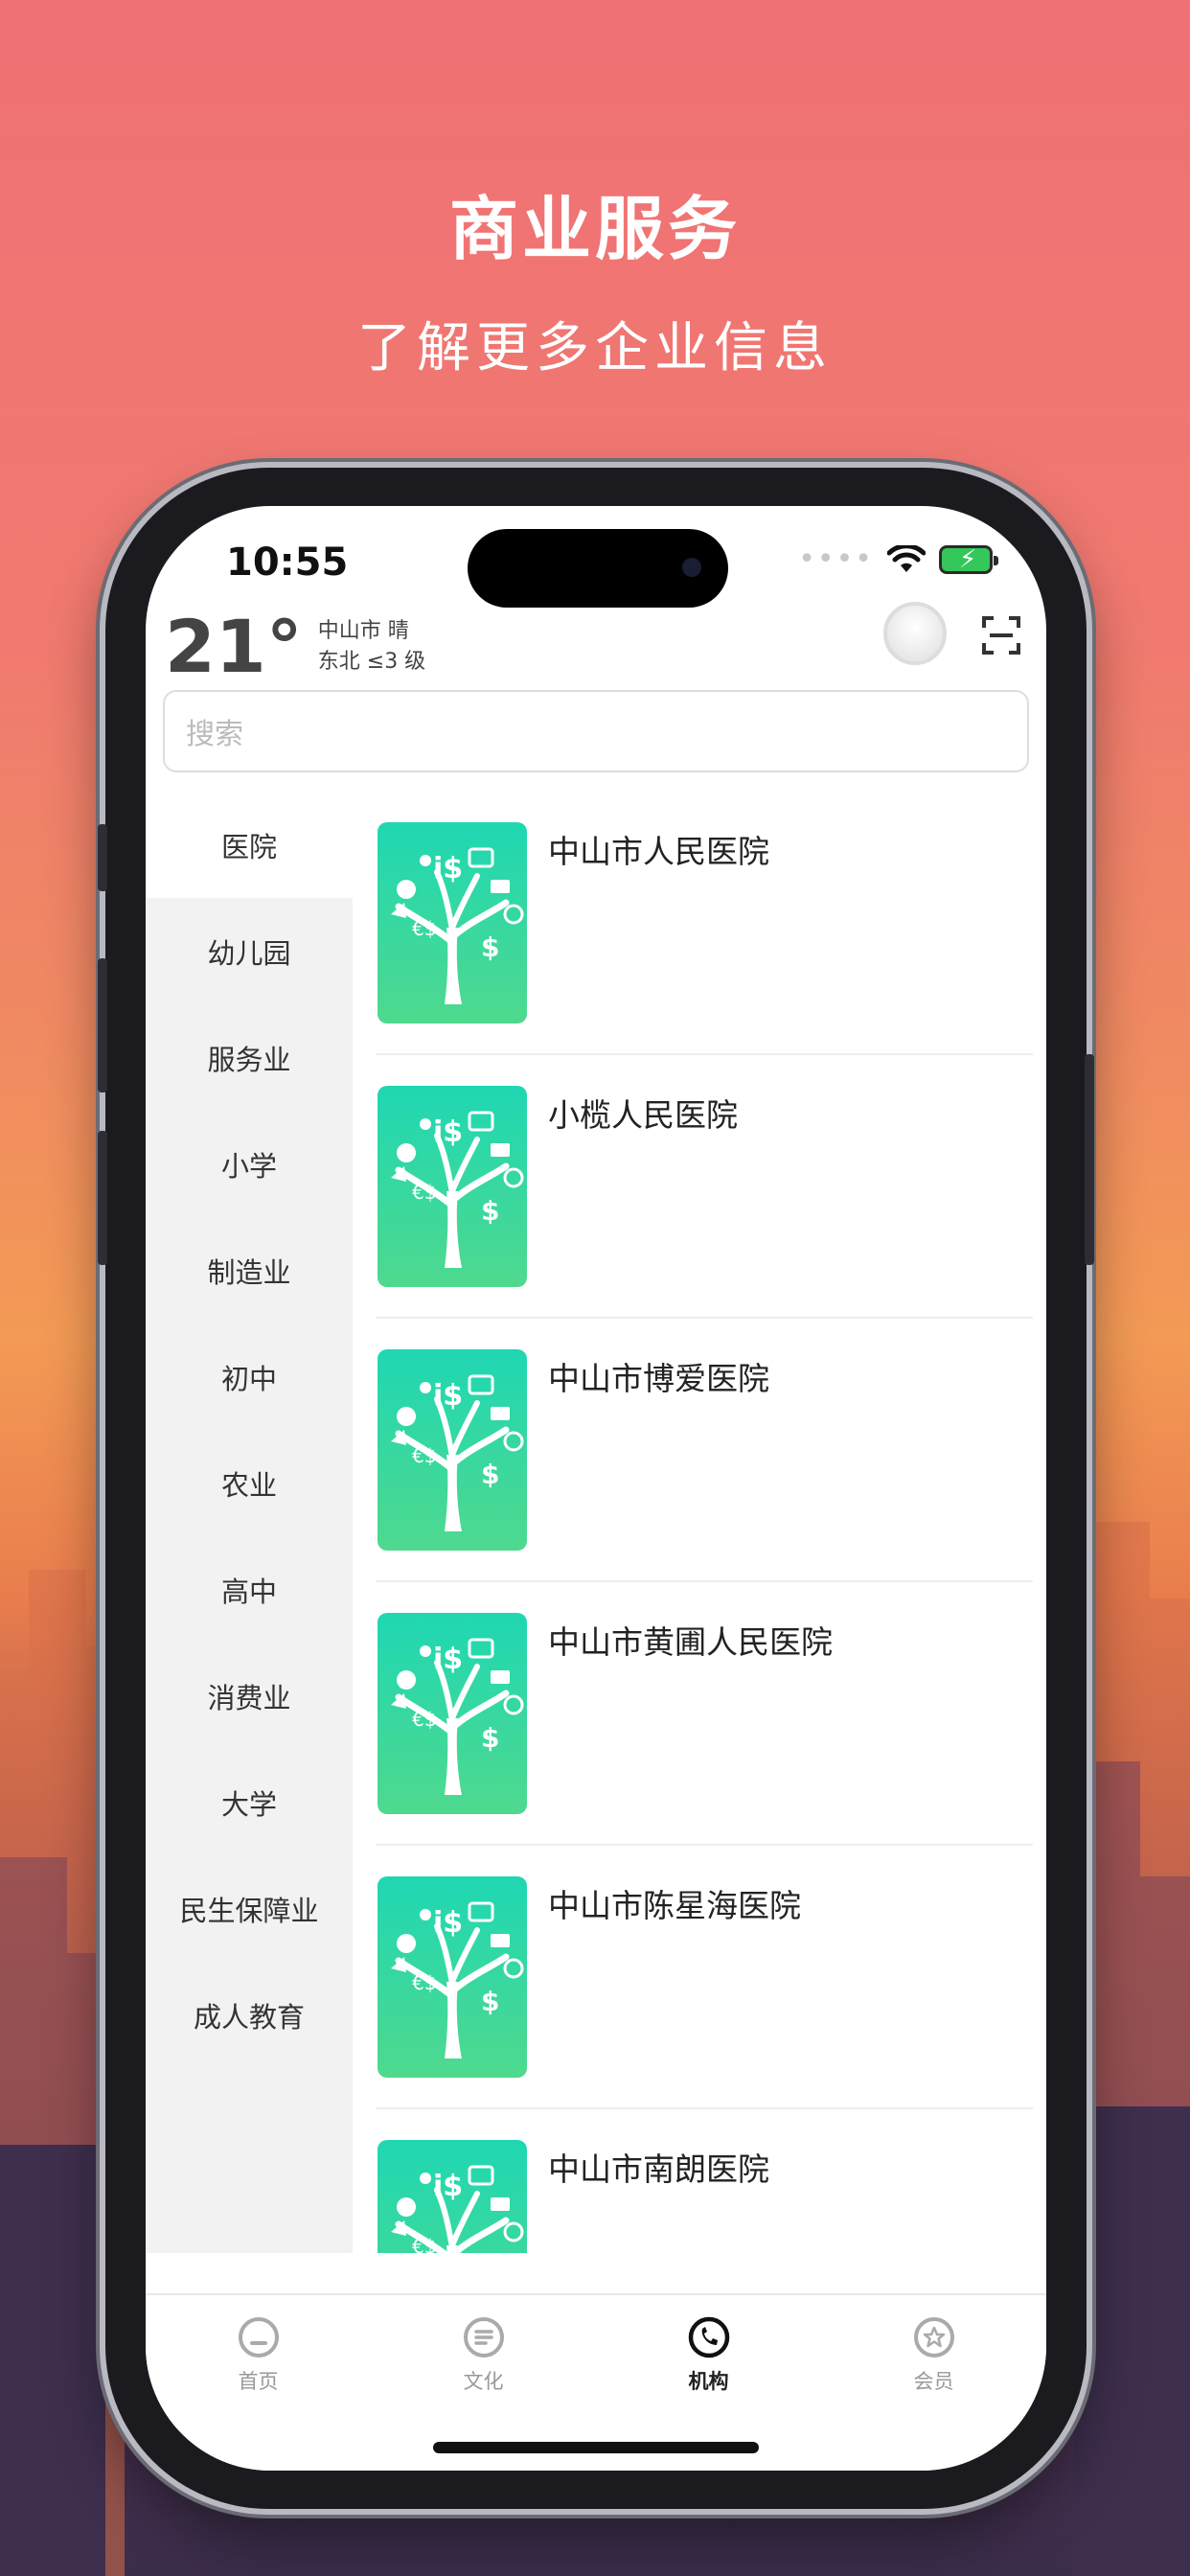 Image resolution: width=1190 pixels, height=2576 pixels. Describe the element at coordinates (968, 559) in the screenshot. I see `battery-icon: ⚡` at that location.